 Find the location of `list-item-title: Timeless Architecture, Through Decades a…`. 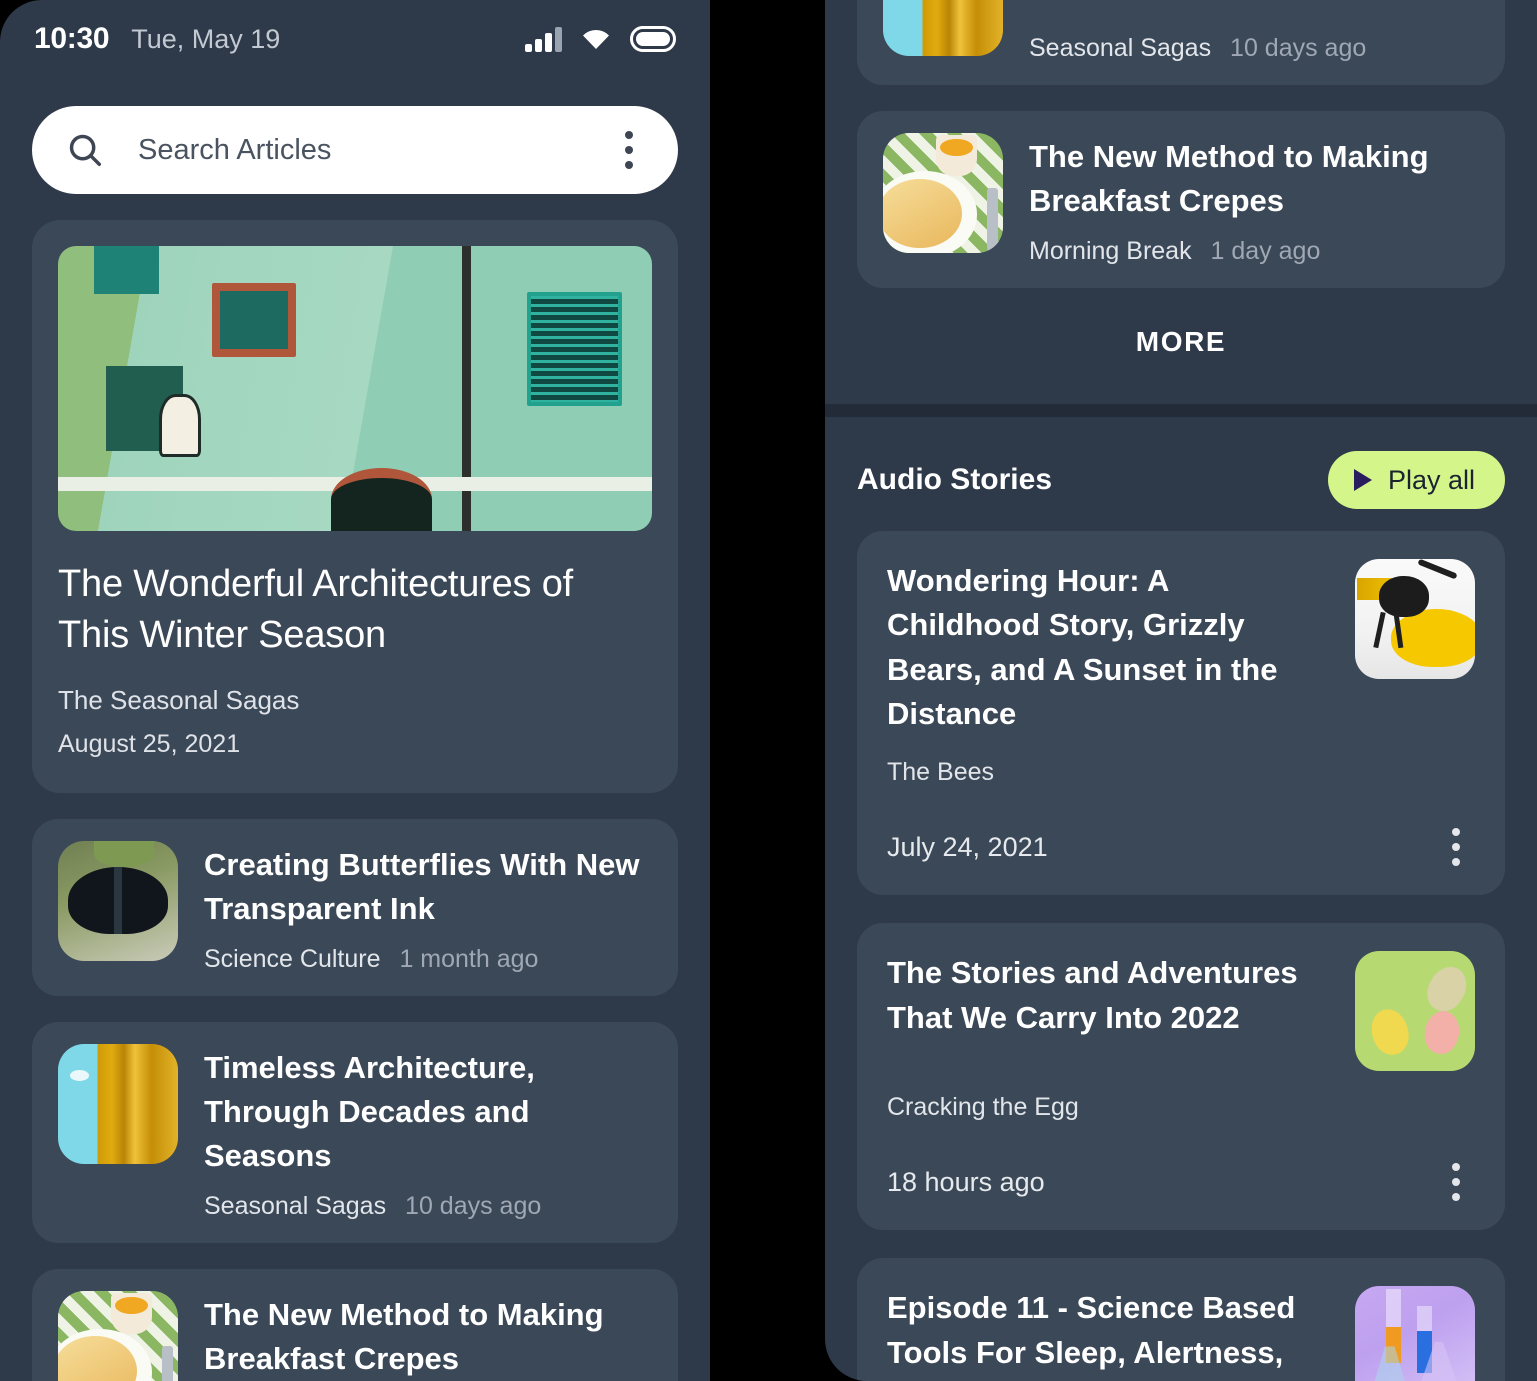

list-item-title: Timeless Architecture, Through Decades a… is located at coordinates (369, 1111).